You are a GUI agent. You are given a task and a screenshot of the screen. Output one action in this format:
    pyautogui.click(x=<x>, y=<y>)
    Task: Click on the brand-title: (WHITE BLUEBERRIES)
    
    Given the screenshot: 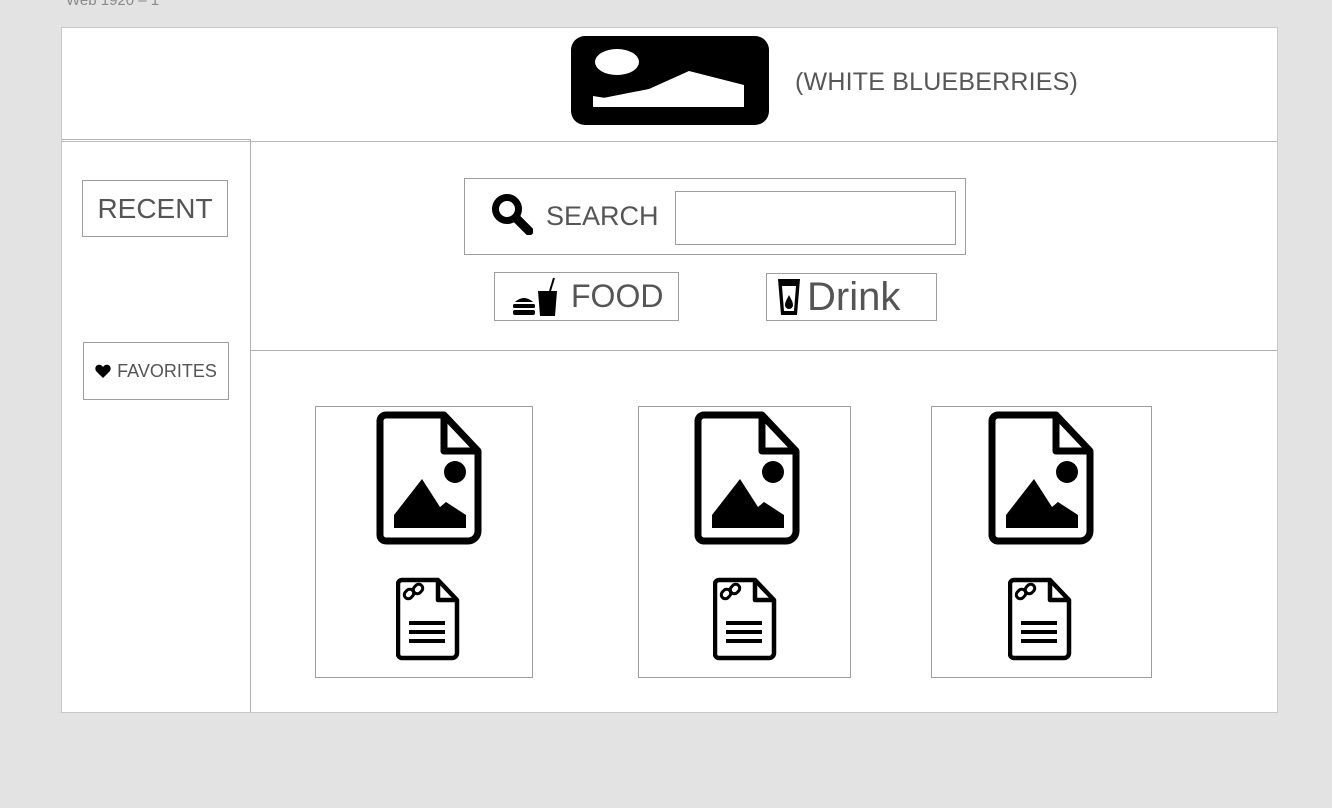 What is the action you would take?
    pyautogui.click(x=936, y=82)
    